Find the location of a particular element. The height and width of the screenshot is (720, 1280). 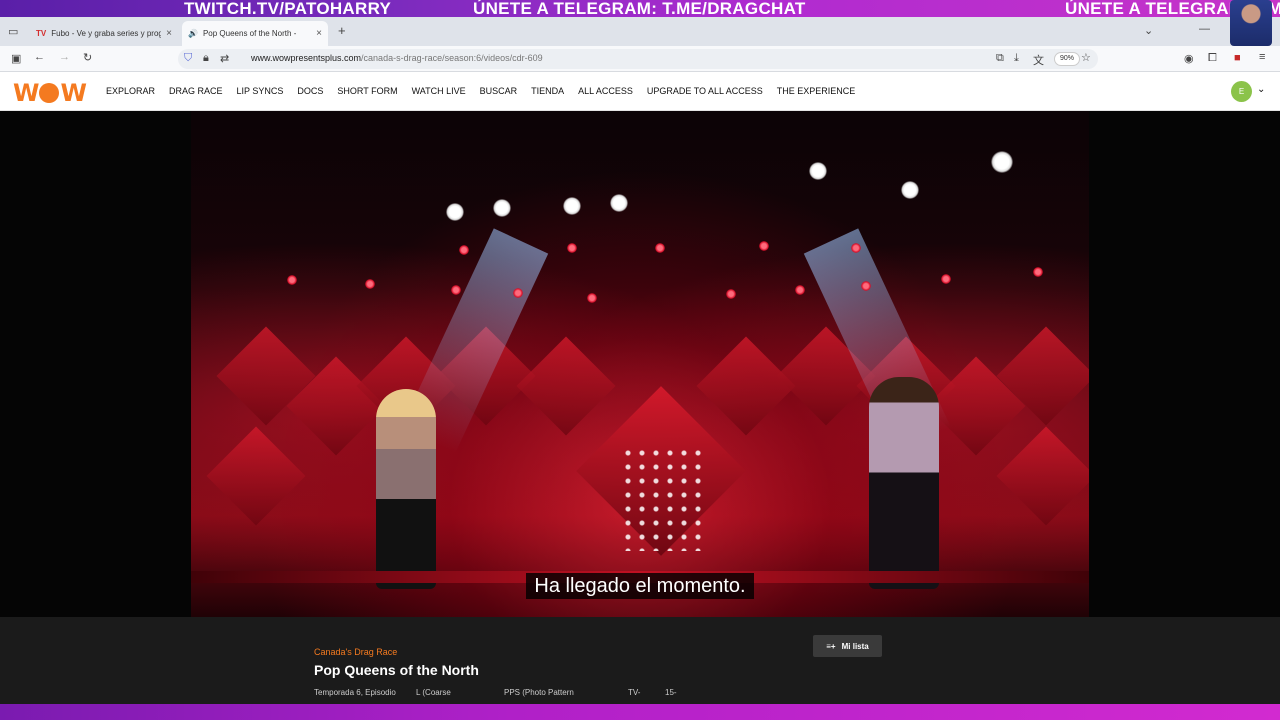

sidebar-icon: ▣ is located at coordinates (16, 58).